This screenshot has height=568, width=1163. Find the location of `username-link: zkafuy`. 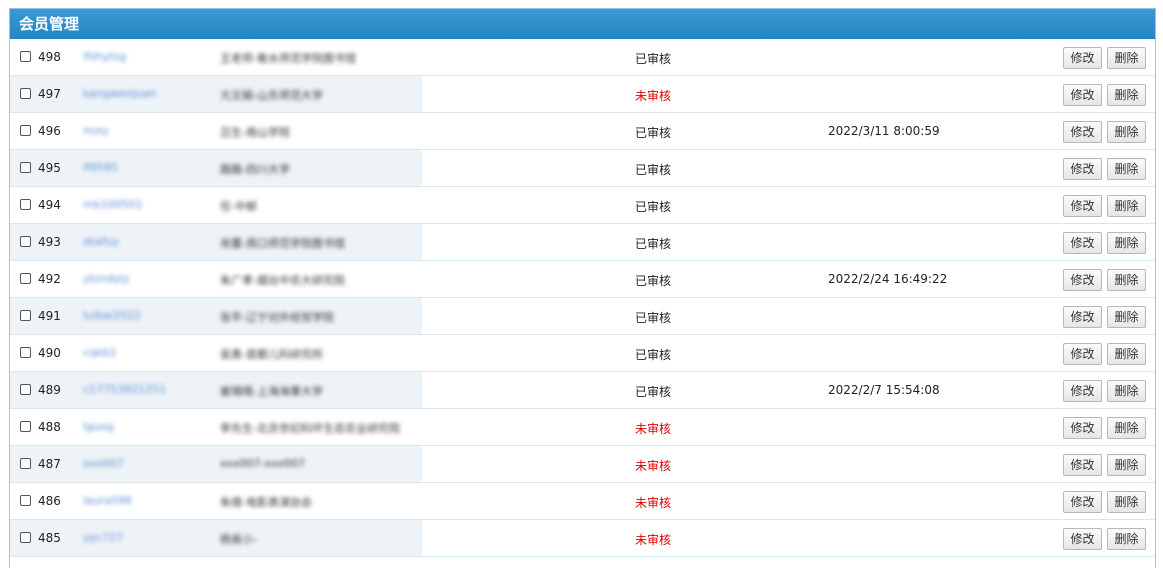

username-link: zkafuy is located at coordinates (101, 241).